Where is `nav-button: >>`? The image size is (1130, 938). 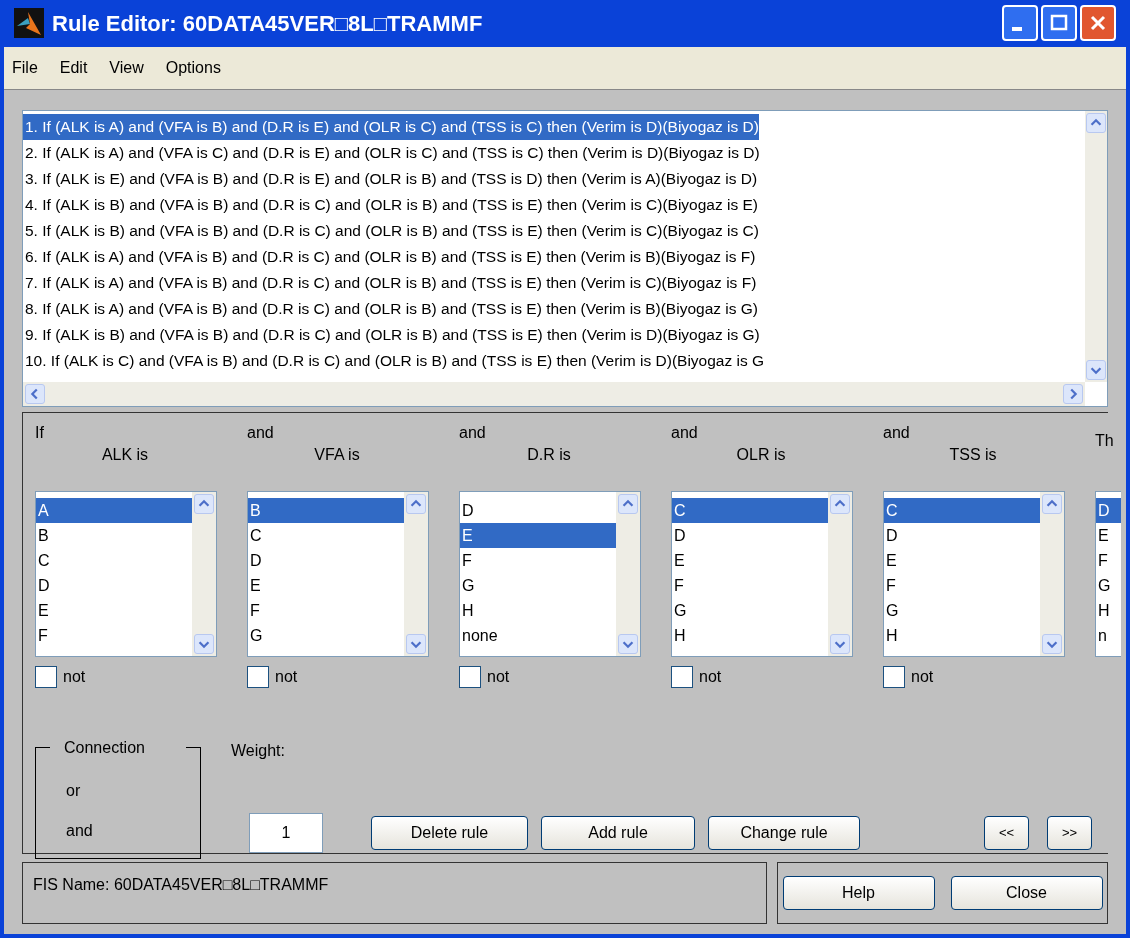 nav-button: >> is located at coordinates (1069, 833).